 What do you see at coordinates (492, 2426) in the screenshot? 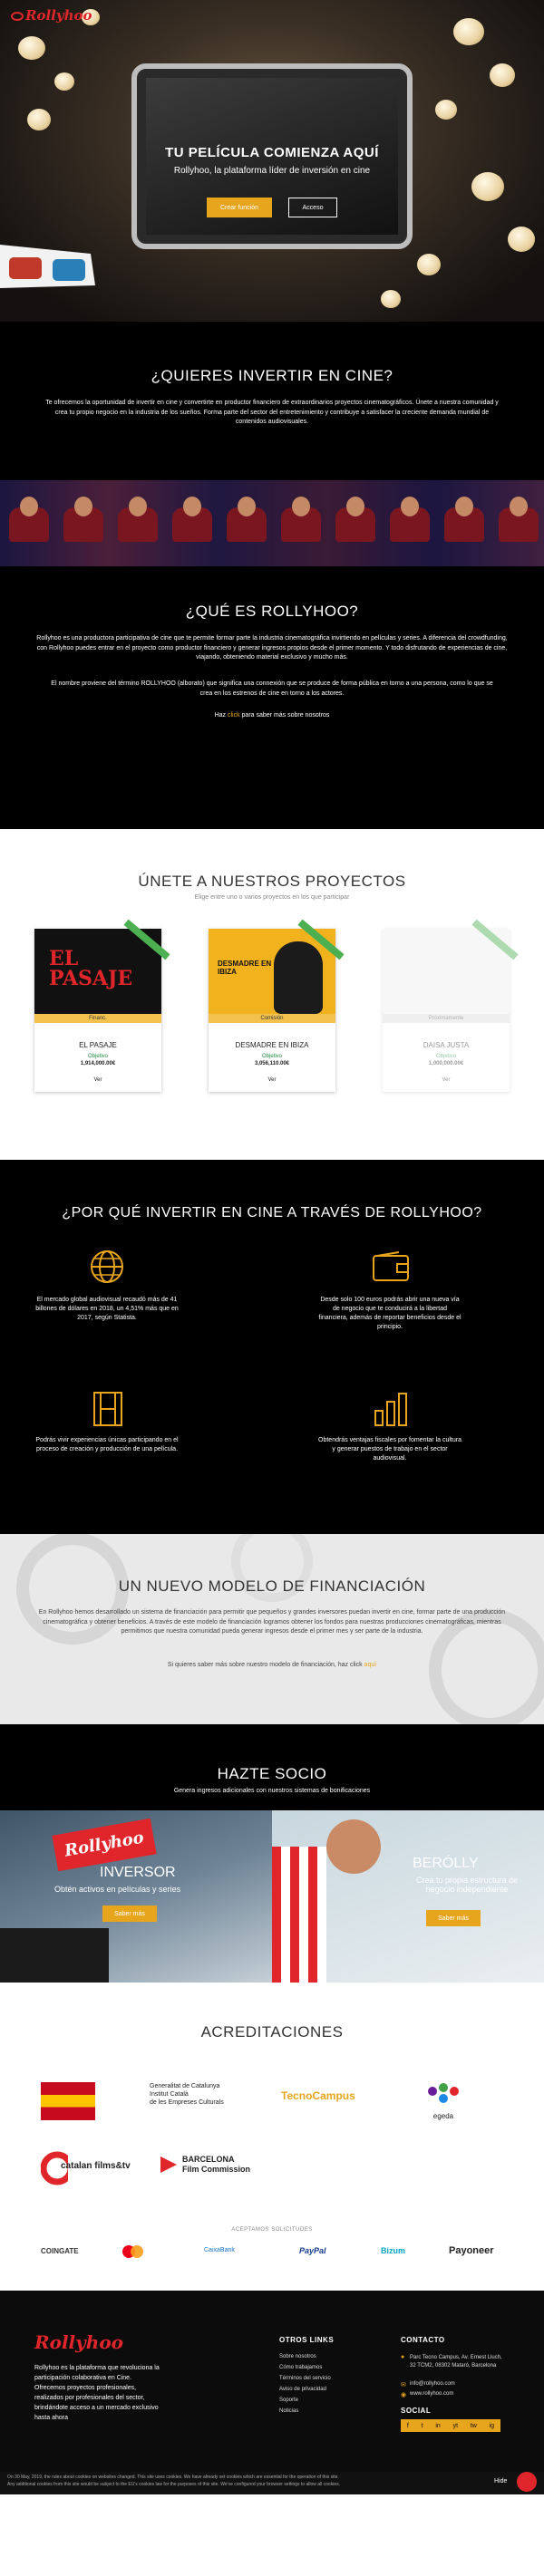
I see `instagram-icon: ig` at bounding box center [492, 2426].